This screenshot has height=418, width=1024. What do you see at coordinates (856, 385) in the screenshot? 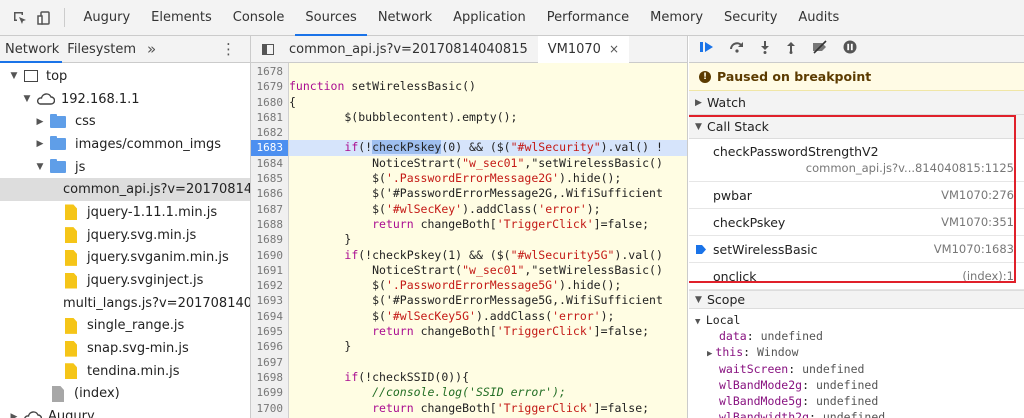
I see `scope-variable: wlBandMode2g: undefined` at bounding box center [856, 385].